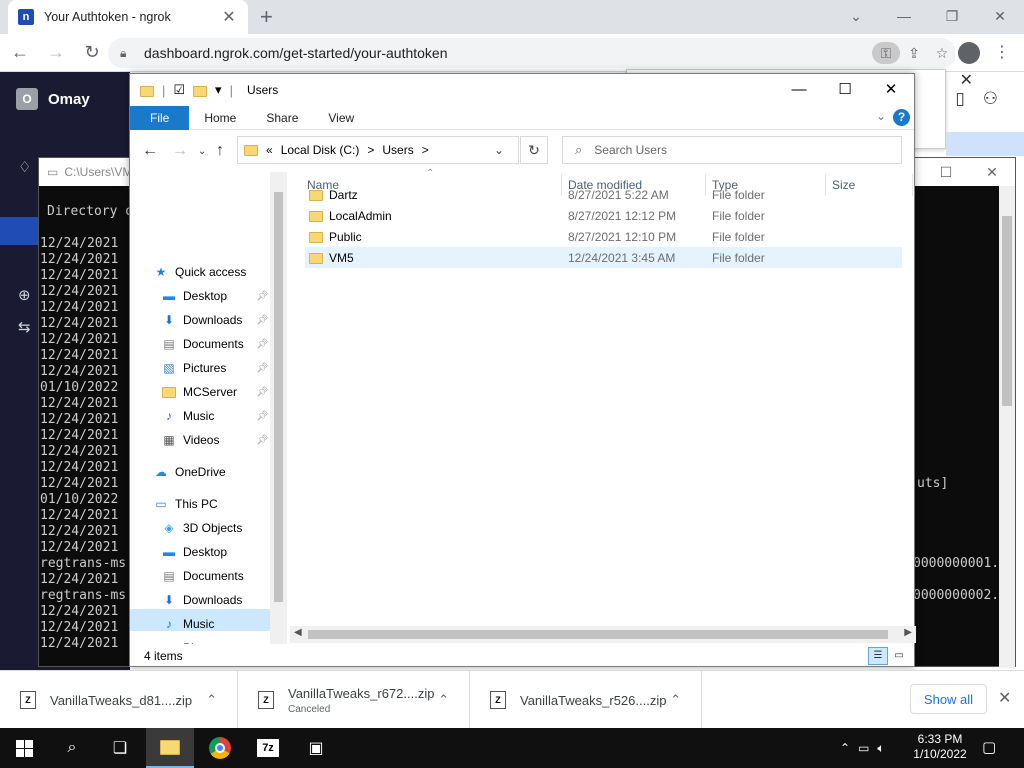 Image resolution: width=1024 pixels, height=768 pixels. What do you see at coordinates (799, 89) in the screenshot?
I see `explorer-minimize-icon: —` at bounding box center [799, 89].